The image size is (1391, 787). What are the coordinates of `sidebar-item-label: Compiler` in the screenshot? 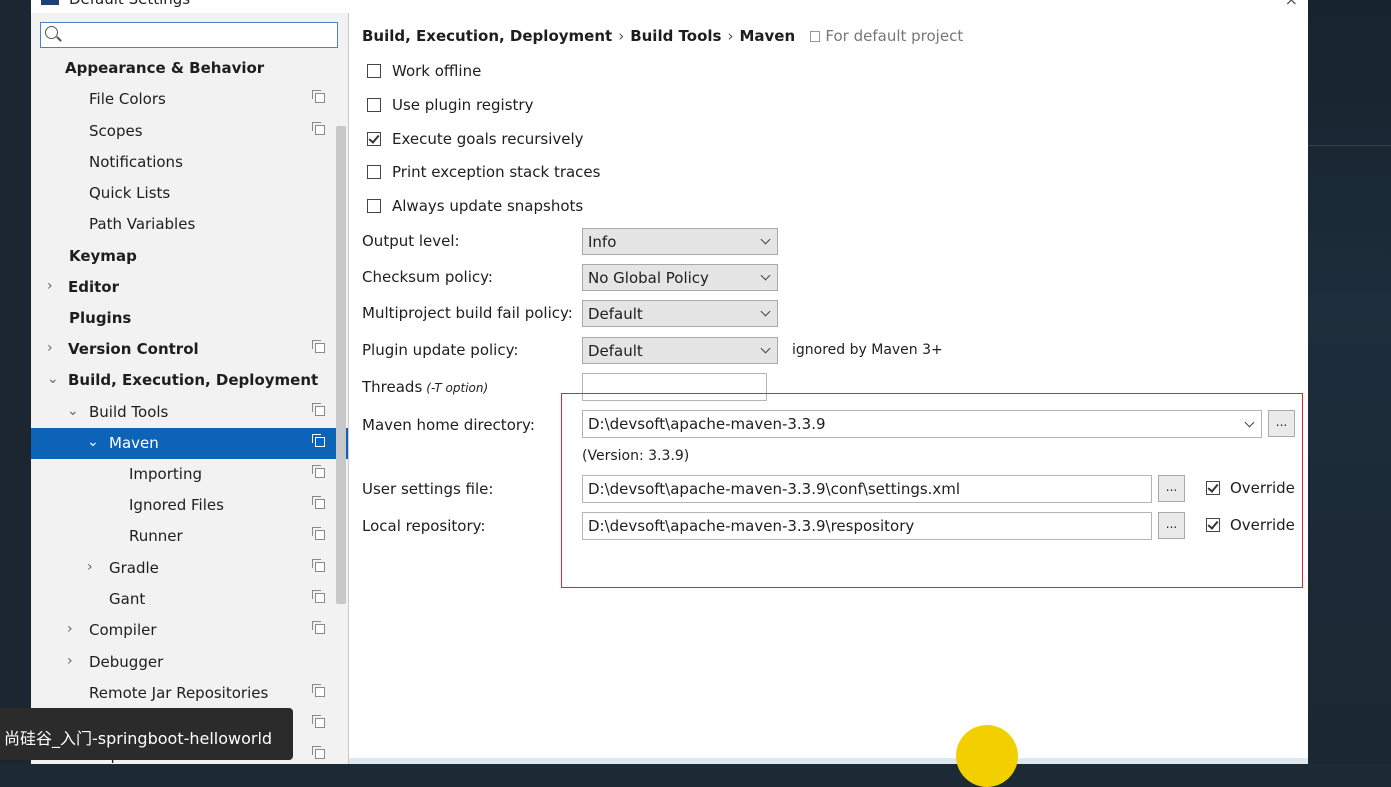 It's located at (123, 630).